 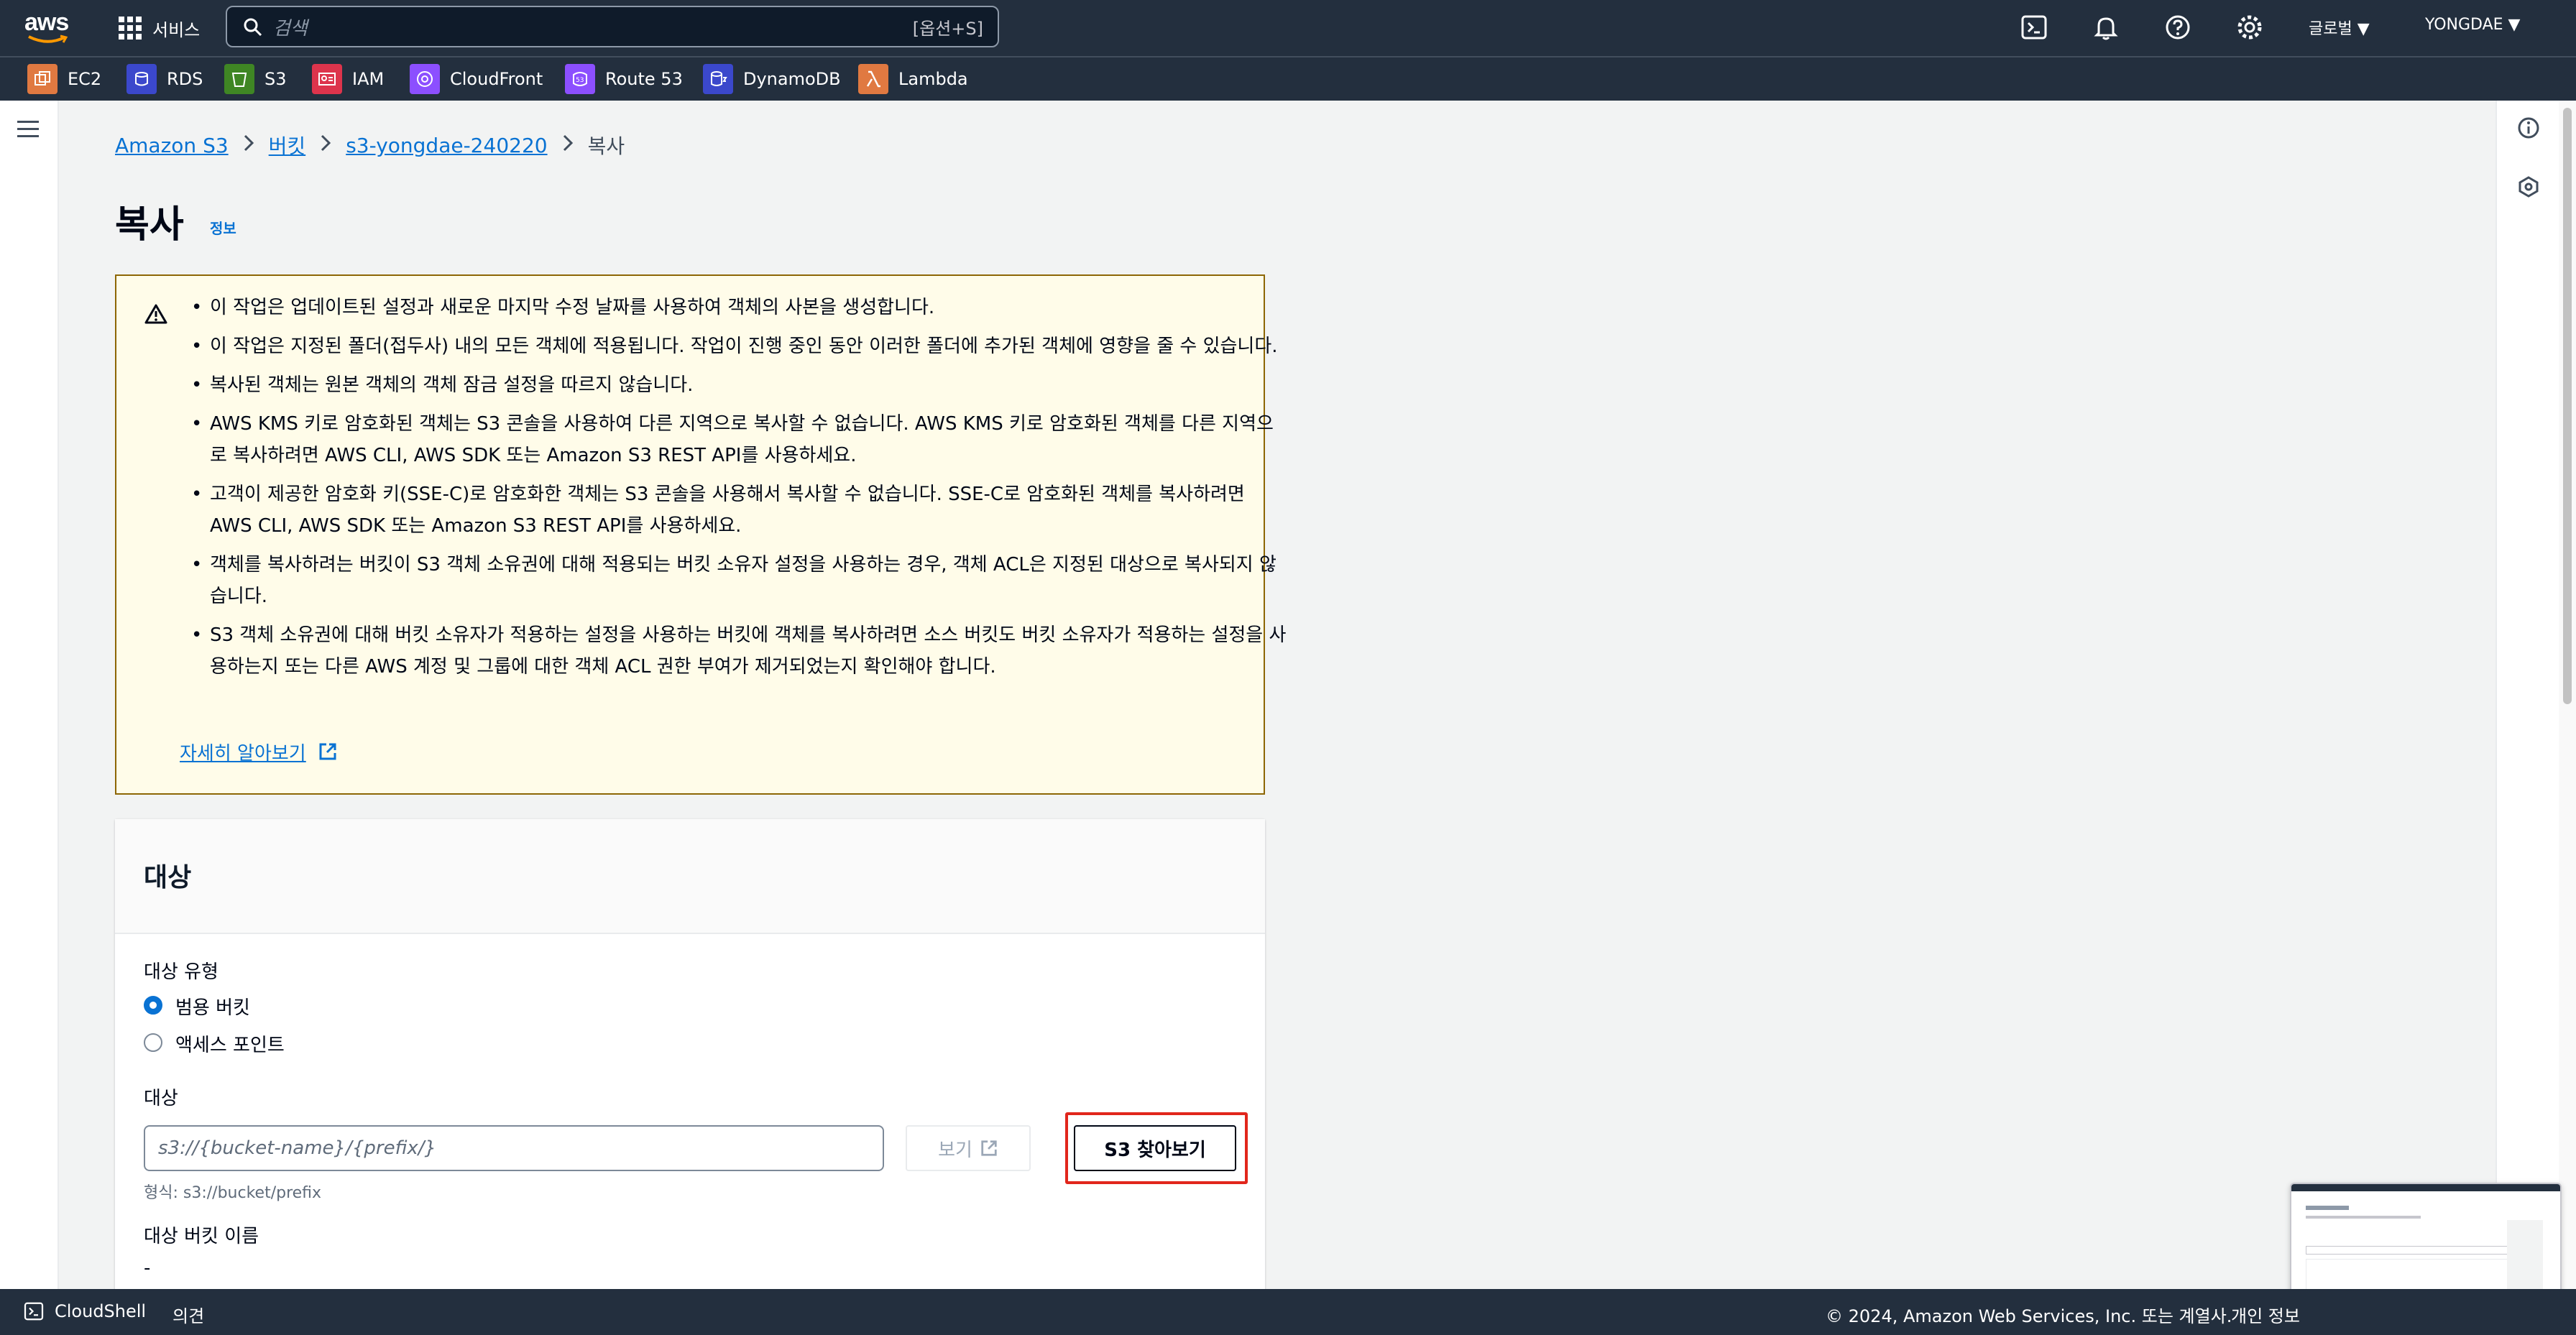 What do you see at coordinates (873, 79) in the screenshot?
I see `lambda-icon` at bounding box center [873, 79].